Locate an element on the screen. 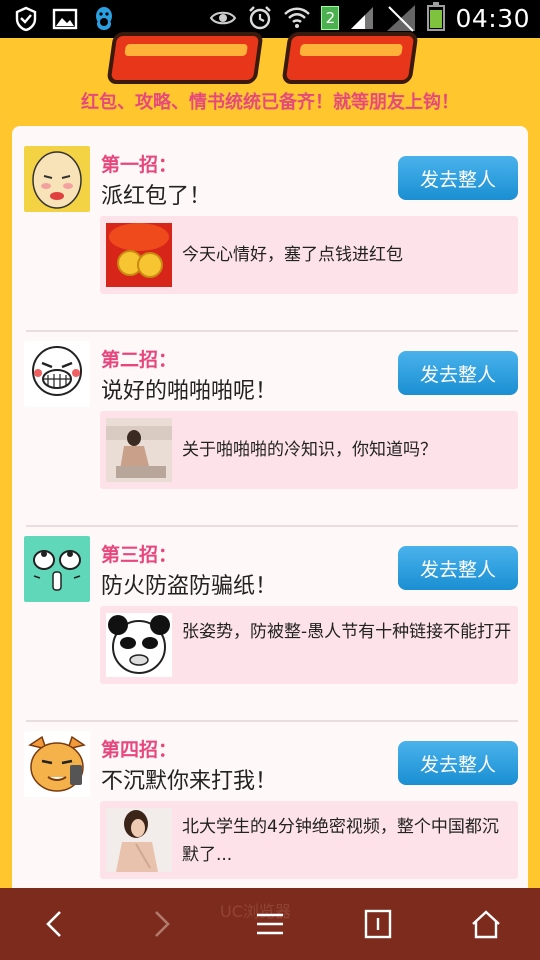 Image resolution: width=540 pixels, height=960 pixels. tagline: 红包、攻略、情书统统已备齐！就等朋友上钩！ is located at coordinates (270, 102).